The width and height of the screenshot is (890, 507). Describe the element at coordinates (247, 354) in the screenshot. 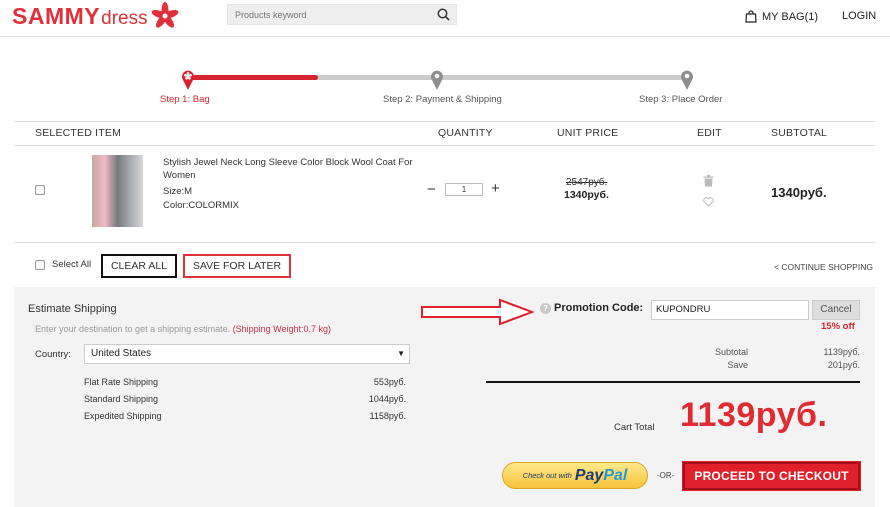

I see `country-select: United States ▼` at that location.